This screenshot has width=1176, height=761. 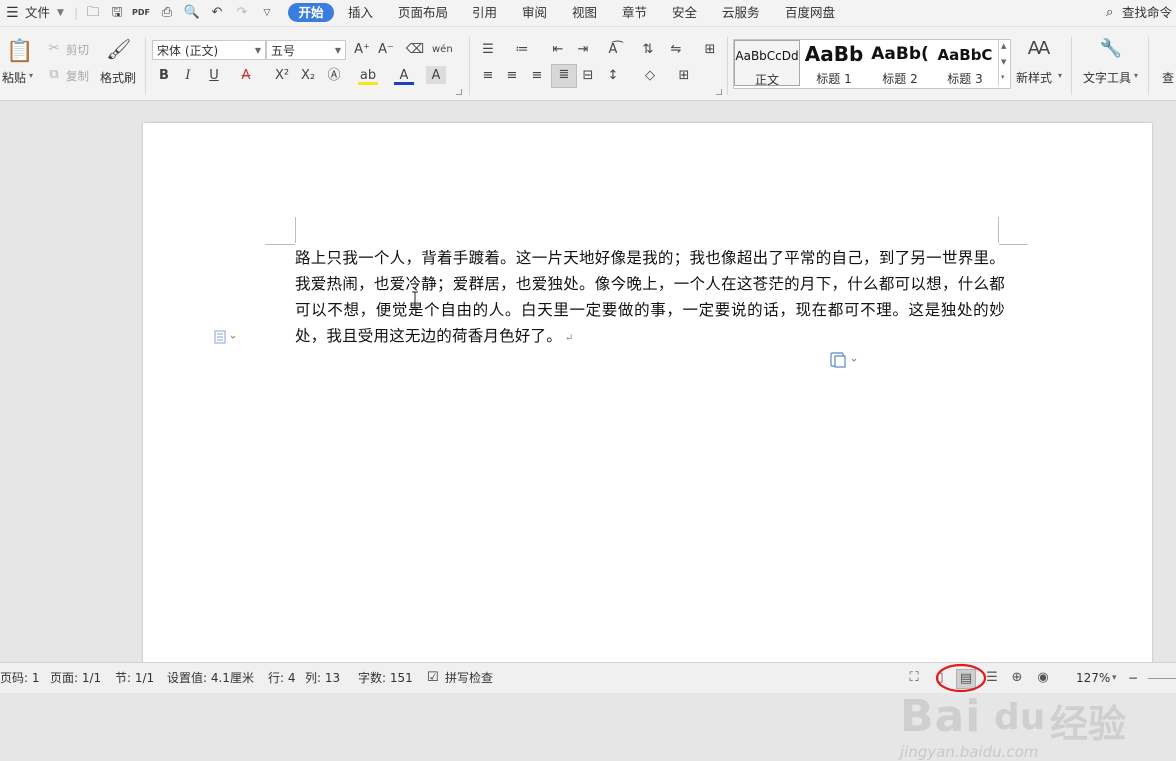 I want to click on customize-toolbar-icon: ▽, so click(x=267, y=13).